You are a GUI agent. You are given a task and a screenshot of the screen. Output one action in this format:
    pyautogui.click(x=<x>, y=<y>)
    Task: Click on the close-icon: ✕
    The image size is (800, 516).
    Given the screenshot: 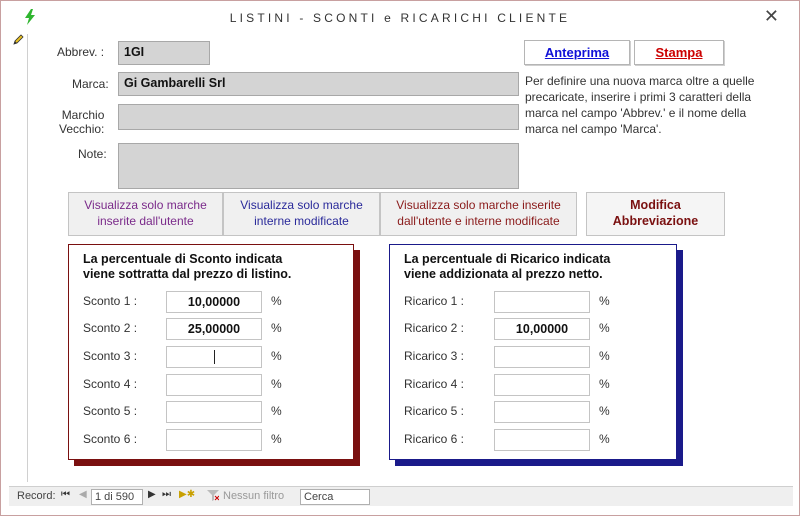 What is the action you would take?
    pyautogui.click(x=771, y=16)
    